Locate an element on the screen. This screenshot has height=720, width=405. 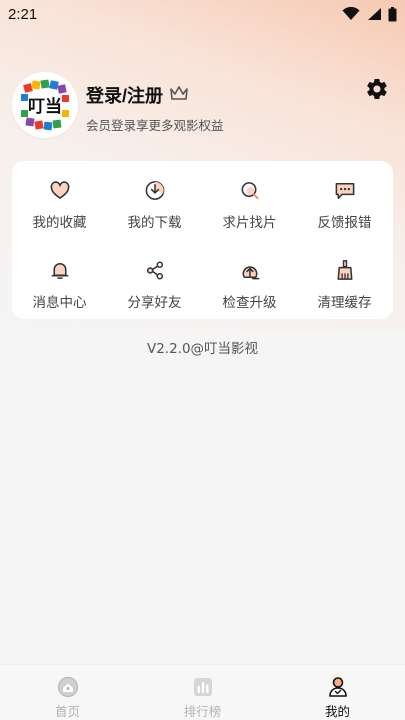
menu-item-label: 分享好友 is located at coordinates (154, 303).